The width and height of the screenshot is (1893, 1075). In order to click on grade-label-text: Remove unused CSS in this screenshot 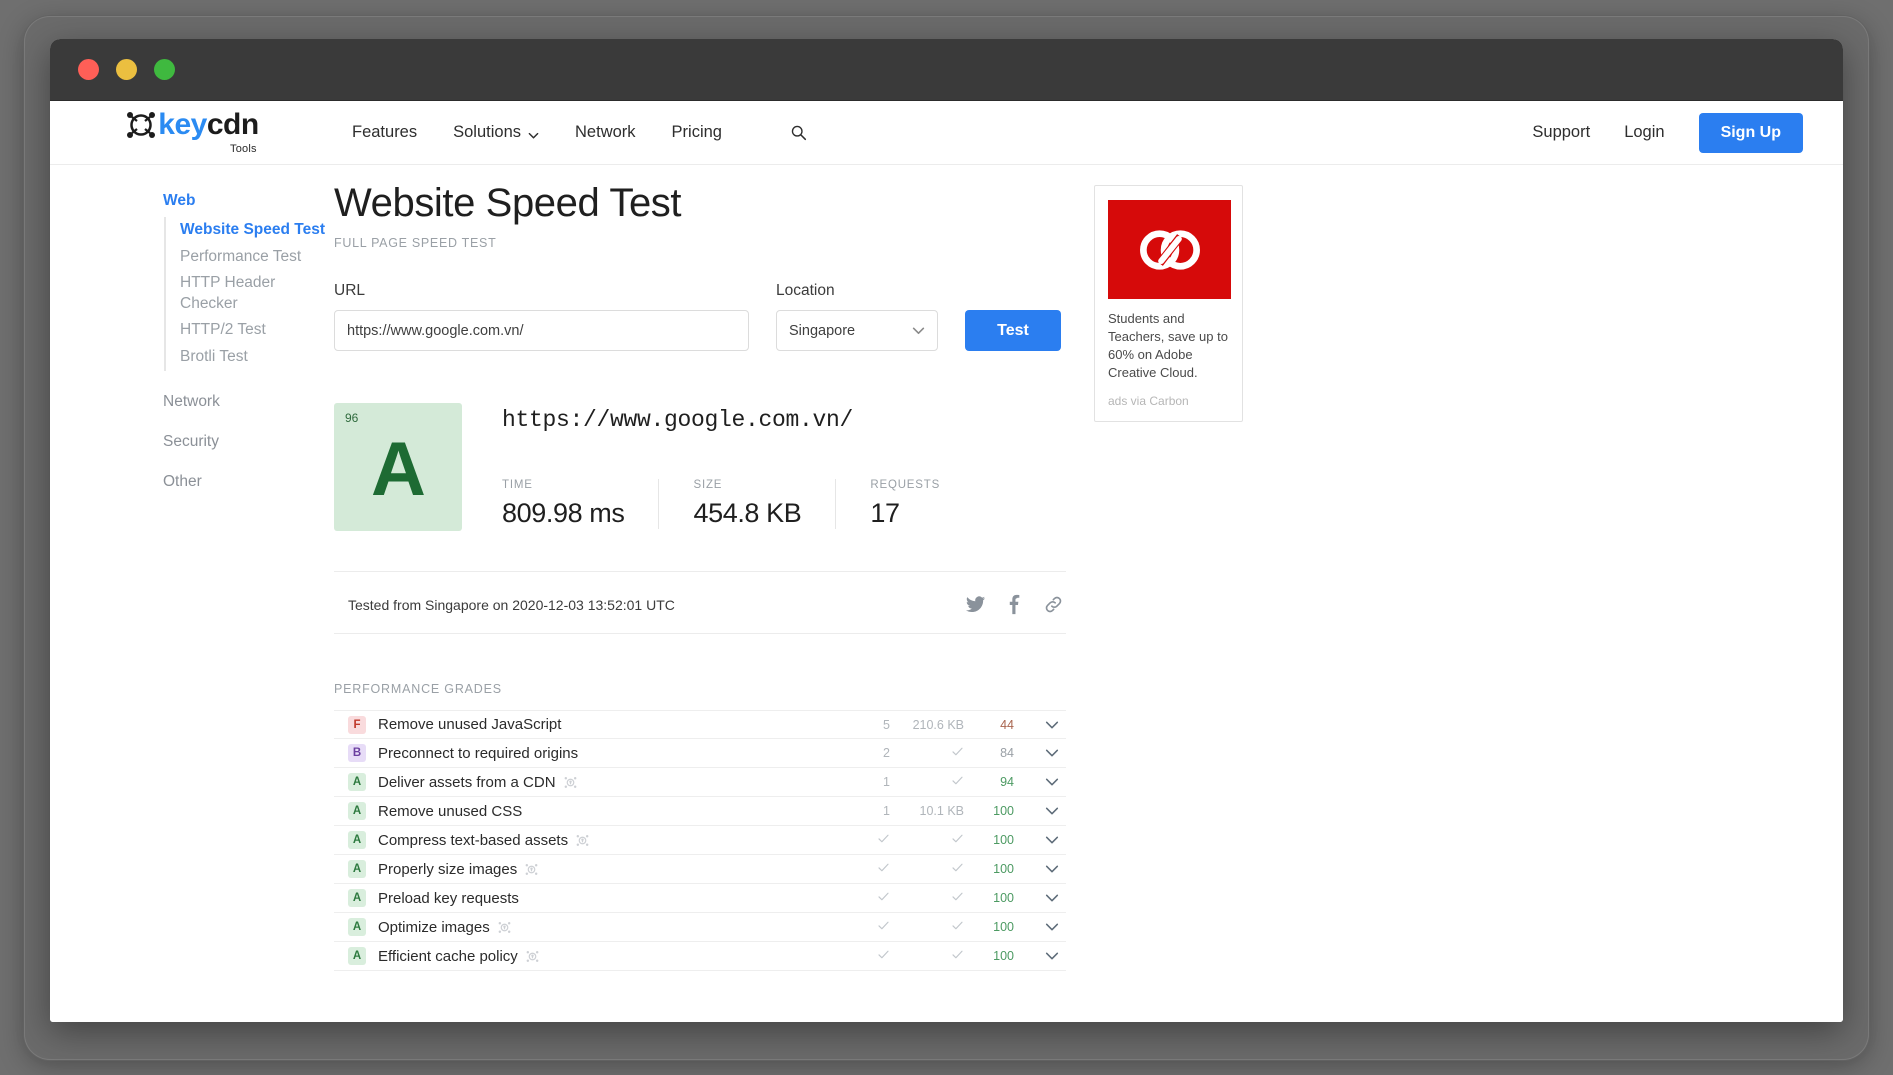, I will do `click(450, 811)`.